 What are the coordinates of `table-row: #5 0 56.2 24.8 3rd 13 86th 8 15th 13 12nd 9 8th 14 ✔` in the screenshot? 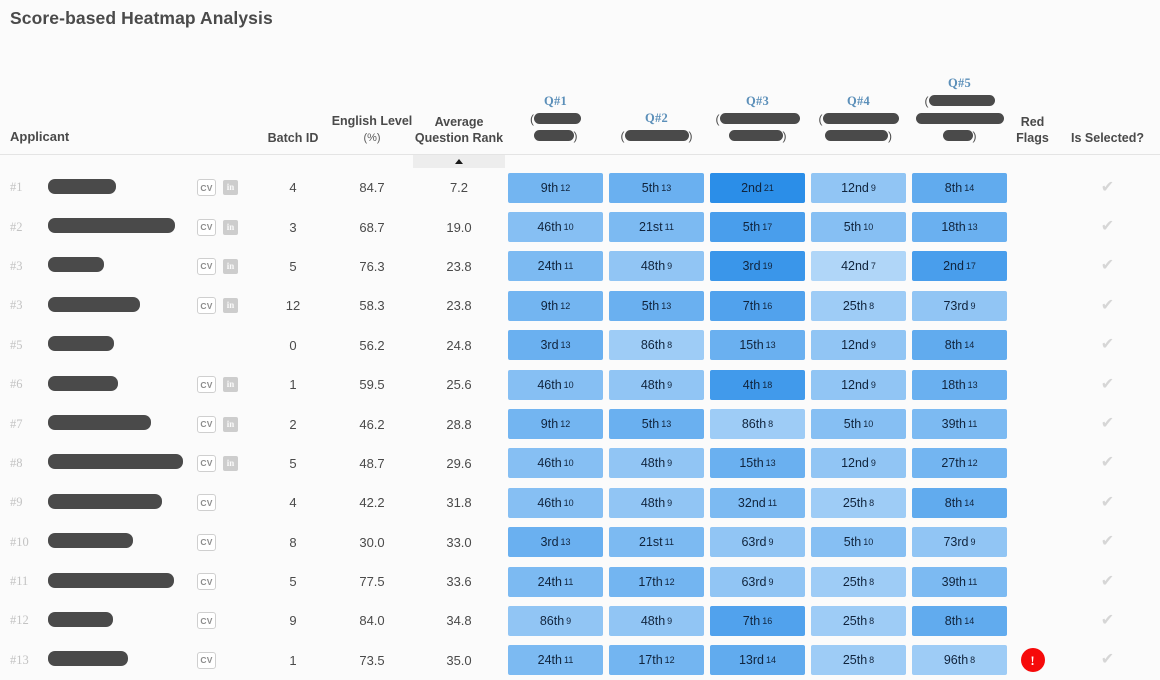 It's located at (580, 345).